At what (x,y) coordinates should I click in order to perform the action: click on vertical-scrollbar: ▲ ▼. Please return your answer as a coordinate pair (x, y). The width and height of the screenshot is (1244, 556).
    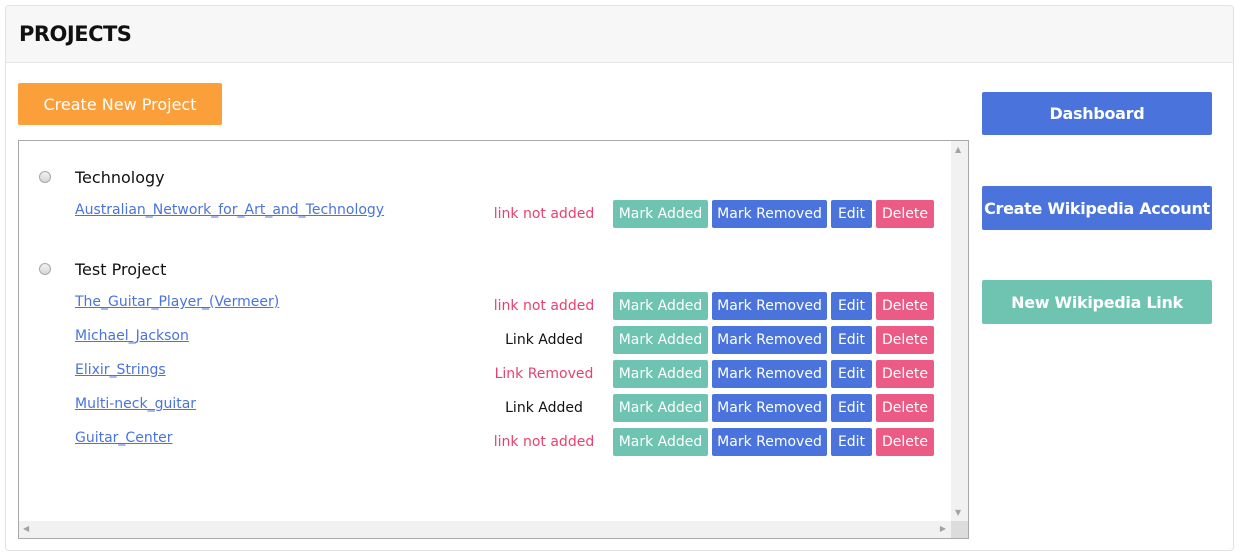
    Looking at the image, I should click on (959, 331).